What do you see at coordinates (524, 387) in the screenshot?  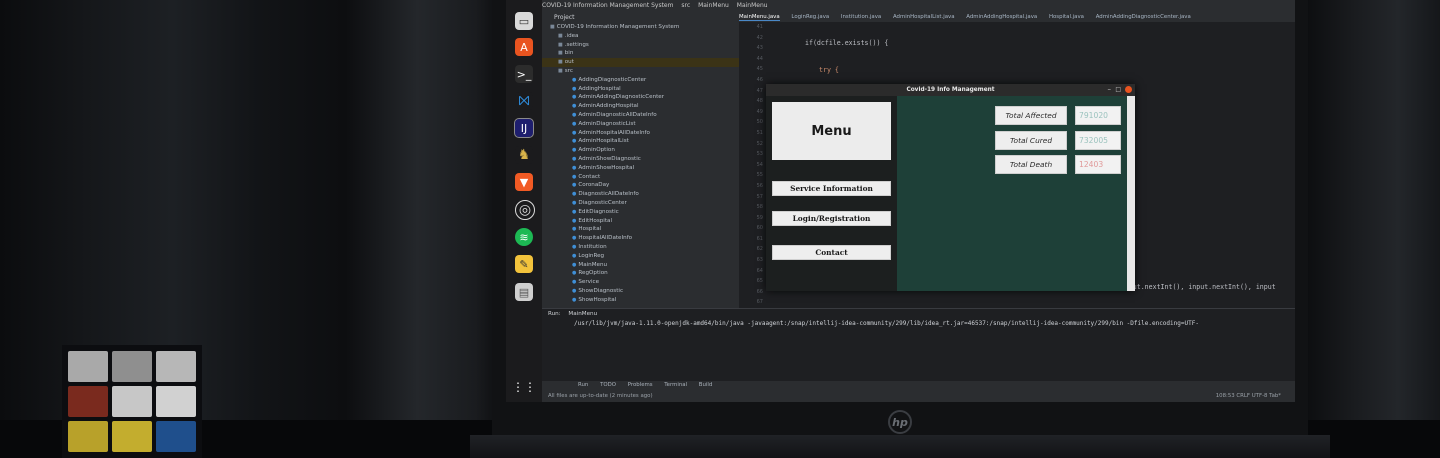 I see `app-grid-icon: ⋮⋮` at bounding box center [524, 387].